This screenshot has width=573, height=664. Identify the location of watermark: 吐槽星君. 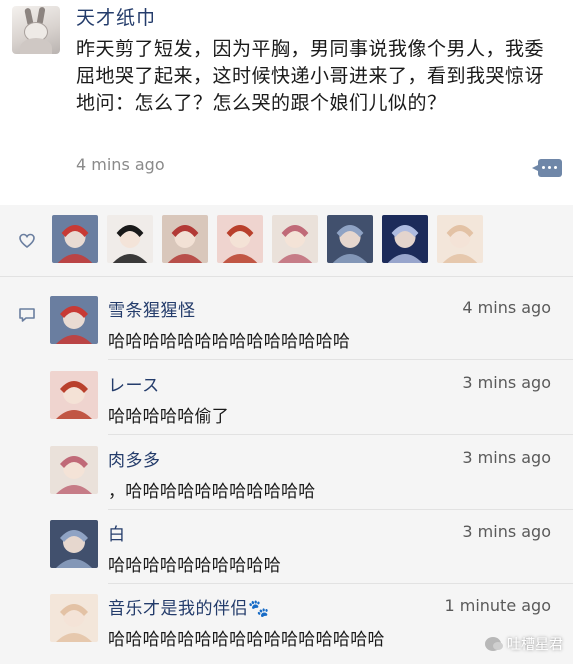
(524, 644).